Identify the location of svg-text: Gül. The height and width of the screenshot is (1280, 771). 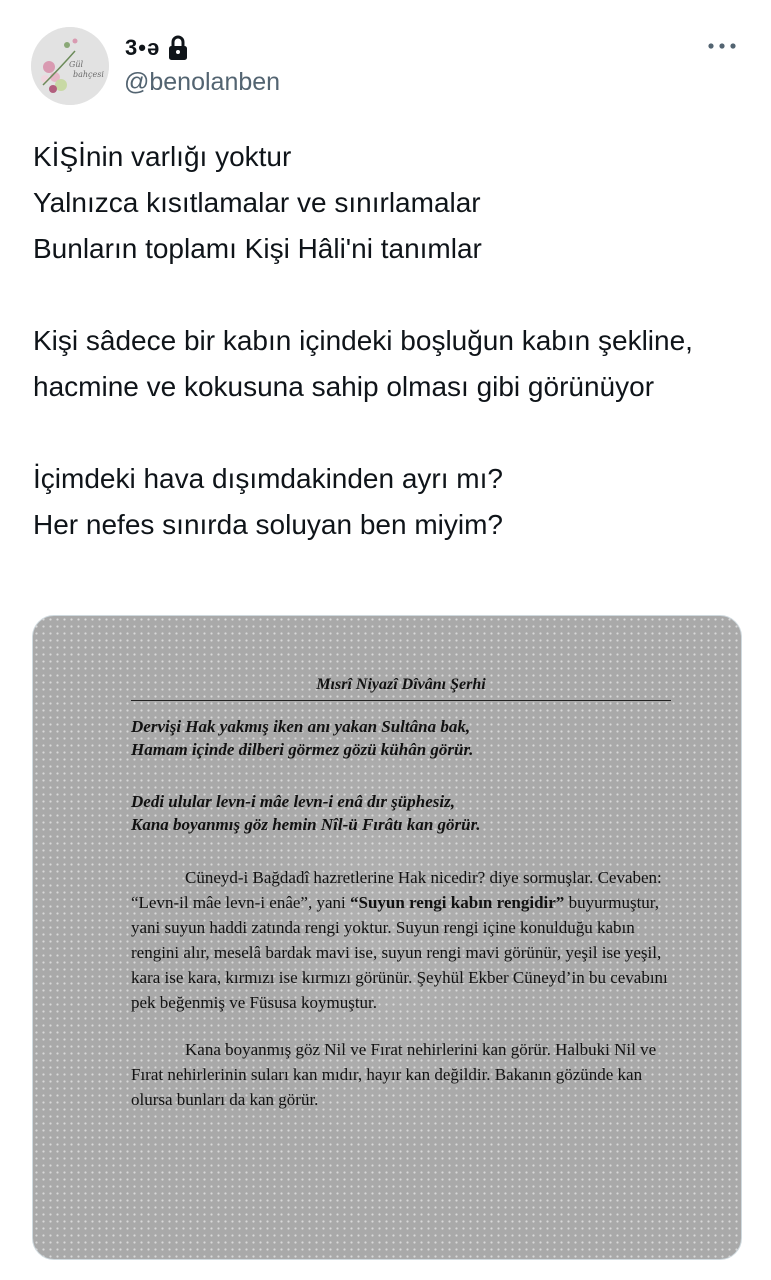
(76, 64).